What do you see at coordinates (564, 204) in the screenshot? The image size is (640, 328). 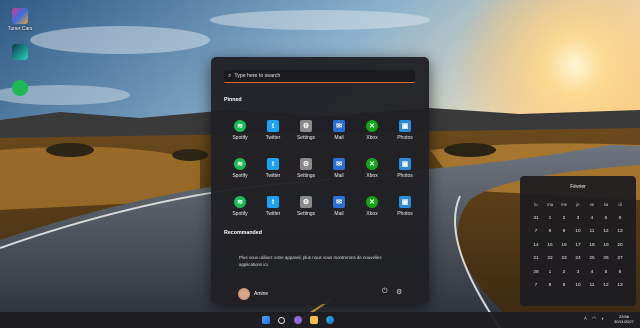 I see `weekday-header: me` at bounding box center [564, 204].